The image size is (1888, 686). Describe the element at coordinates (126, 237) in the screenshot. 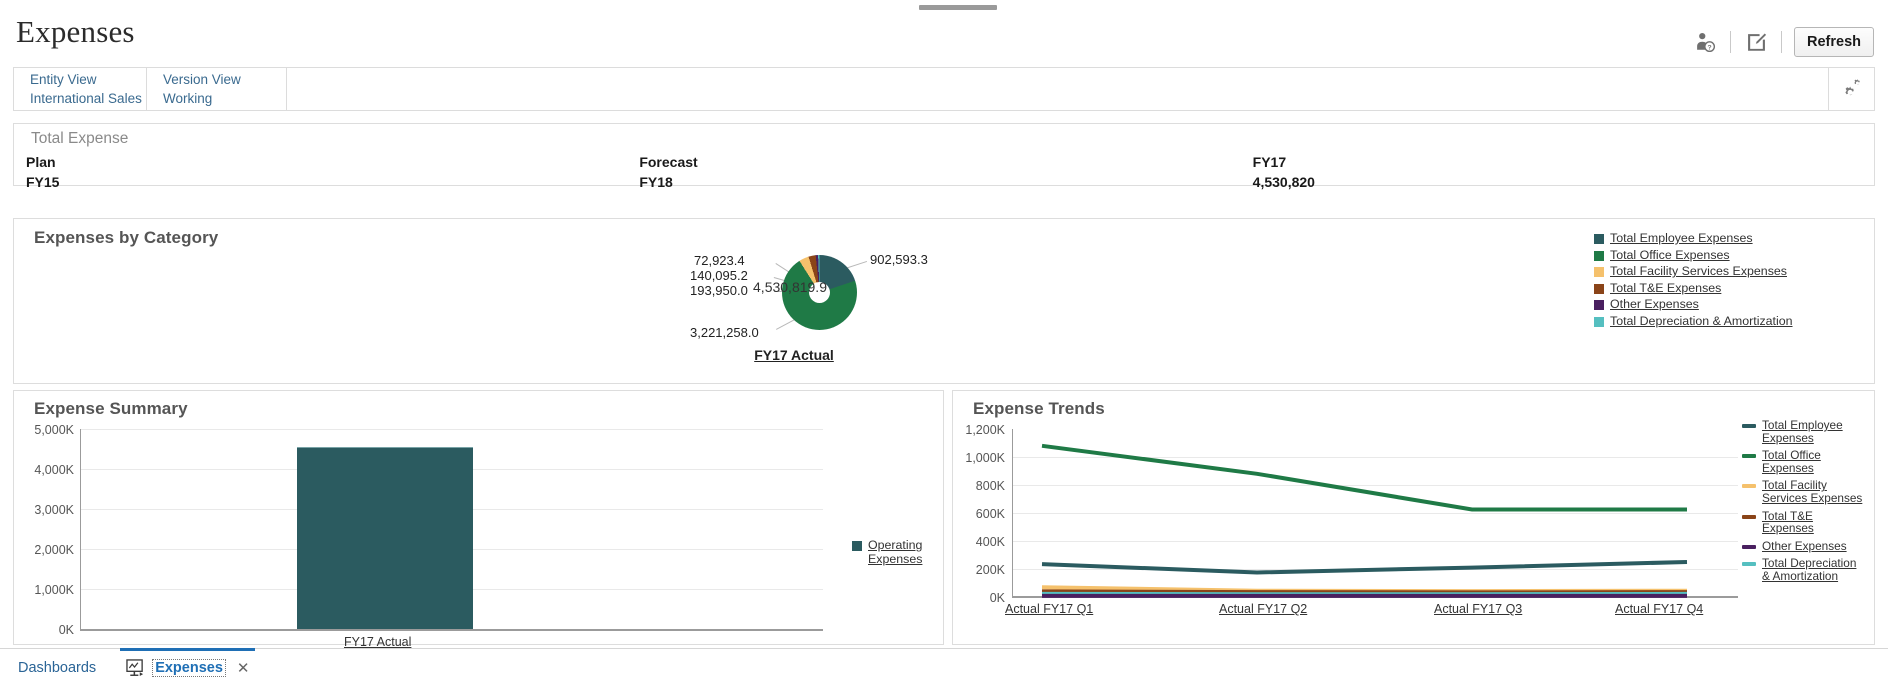

I see `expenses-by-category-title: Expenses by Category` at that location.